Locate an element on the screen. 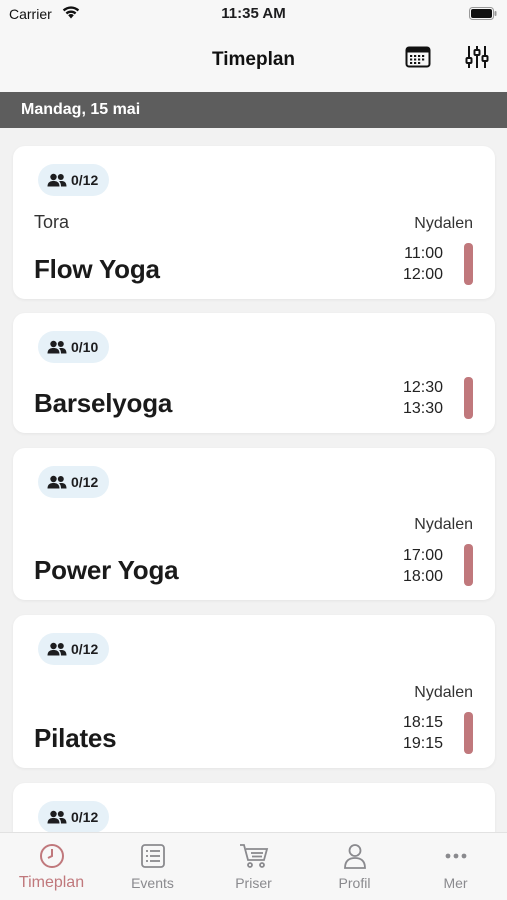 The width and height of the screenshot is (507, 900). filter-button is located at coordinates (477, 59).